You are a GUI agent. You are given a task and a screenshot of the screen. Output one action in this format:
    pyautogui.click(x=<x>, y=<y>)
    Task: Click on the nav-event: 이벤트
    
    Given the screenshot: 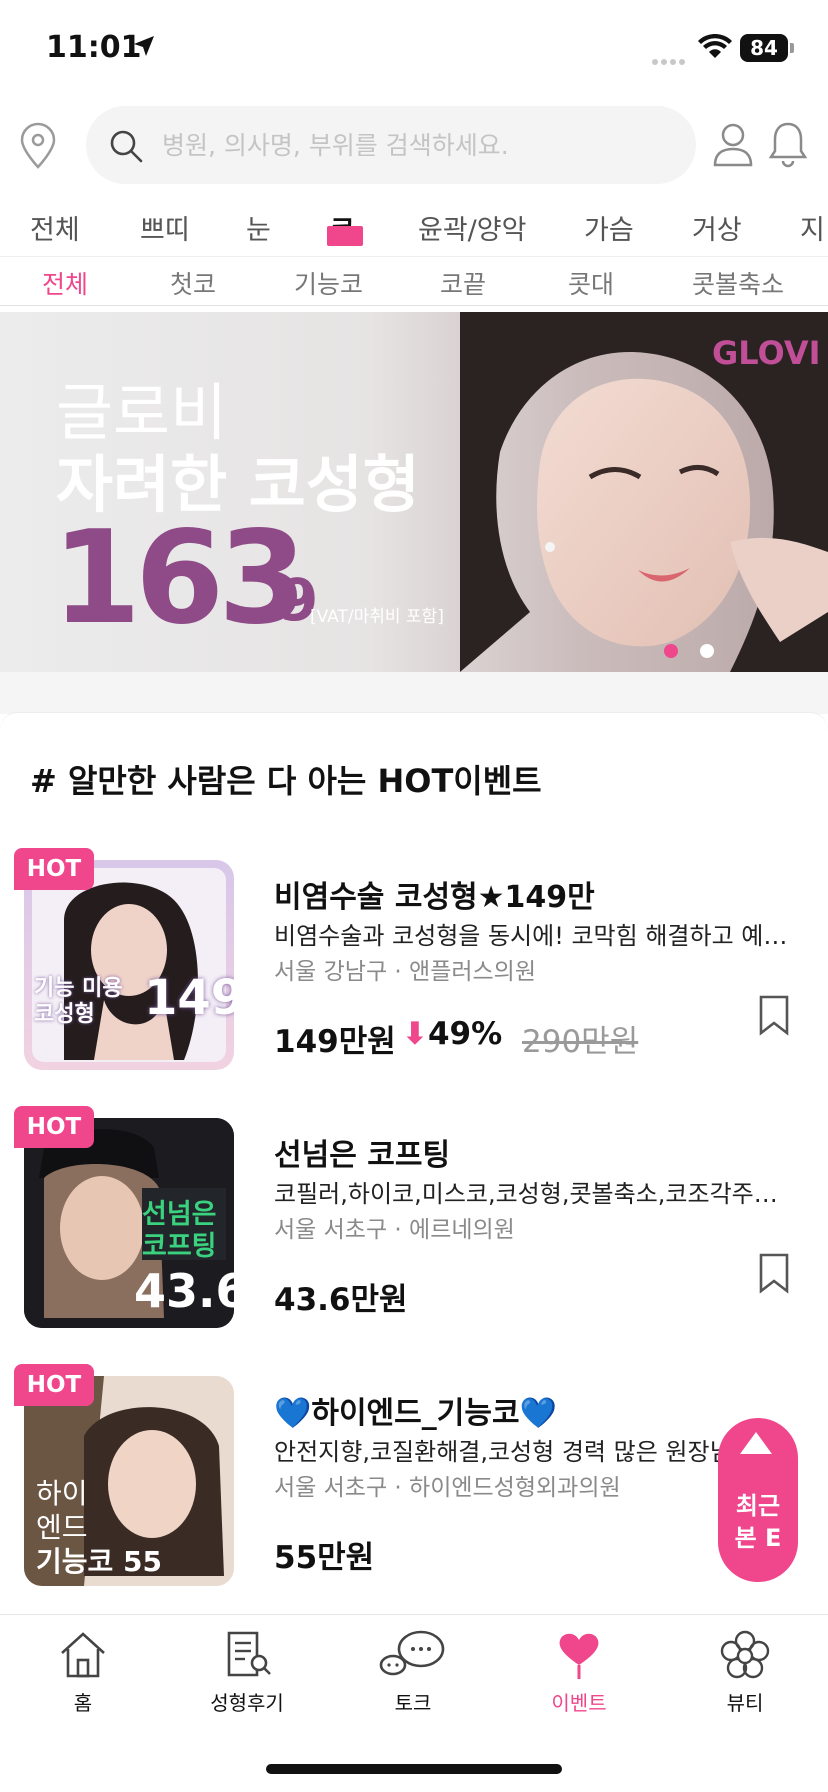 What is the action you would take?
    pyautogui.click(x=579, y=1672)
    